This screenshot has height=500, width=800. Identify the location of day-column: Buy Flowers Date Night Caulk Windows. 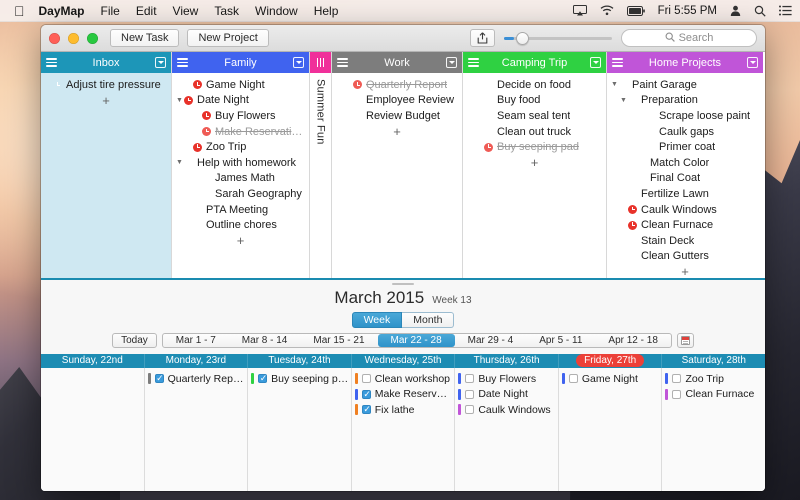
(507, 429).